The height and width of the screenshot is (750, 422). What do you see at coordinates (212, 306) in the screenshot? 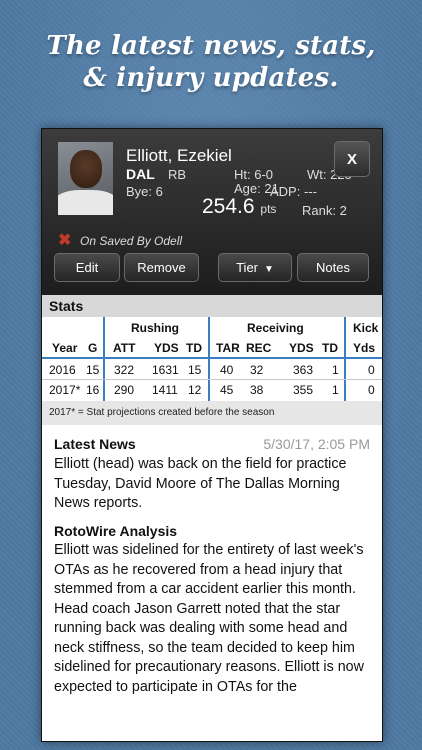
I see `stats-title: Stats` at bounding box center [212, 306].